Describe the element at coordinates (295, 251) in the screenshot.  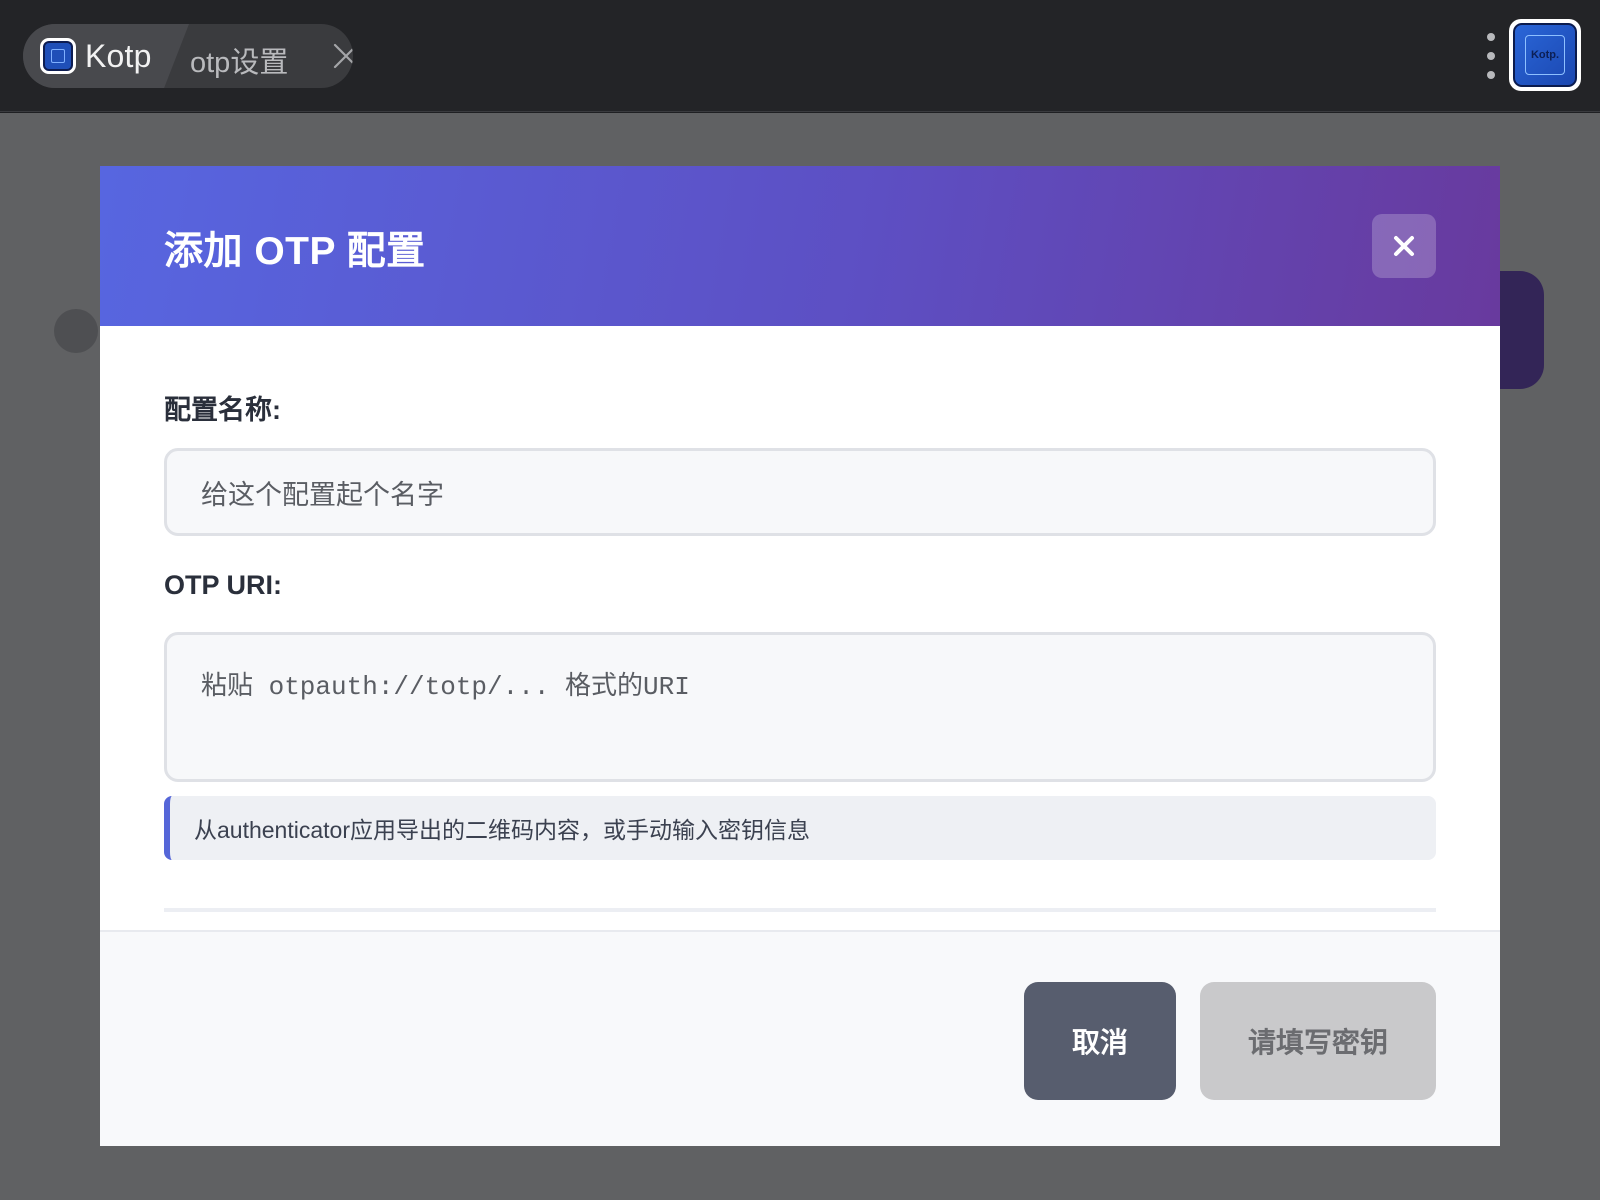
I see `dialog-title: 添加 OTP 配置` at that location.